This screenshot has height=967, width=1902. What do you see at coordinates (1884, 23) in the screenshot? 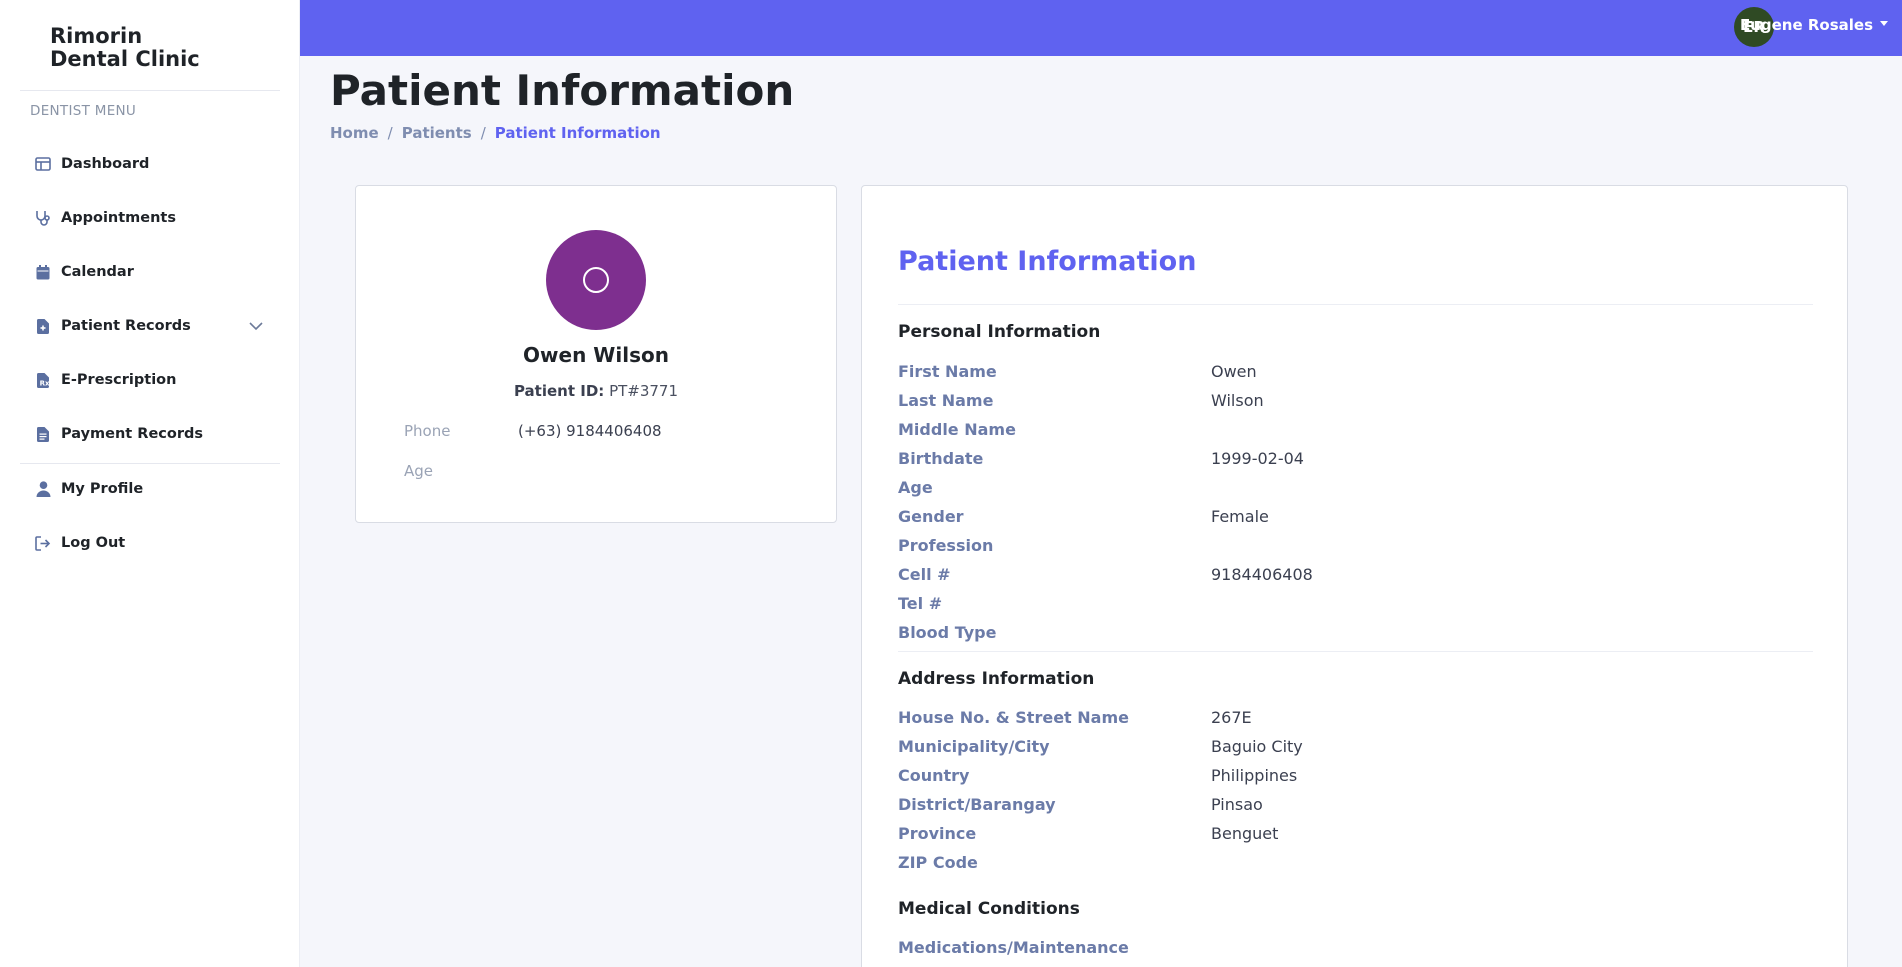
I see `caret-down-icon` at bounding box center [1884, 23].